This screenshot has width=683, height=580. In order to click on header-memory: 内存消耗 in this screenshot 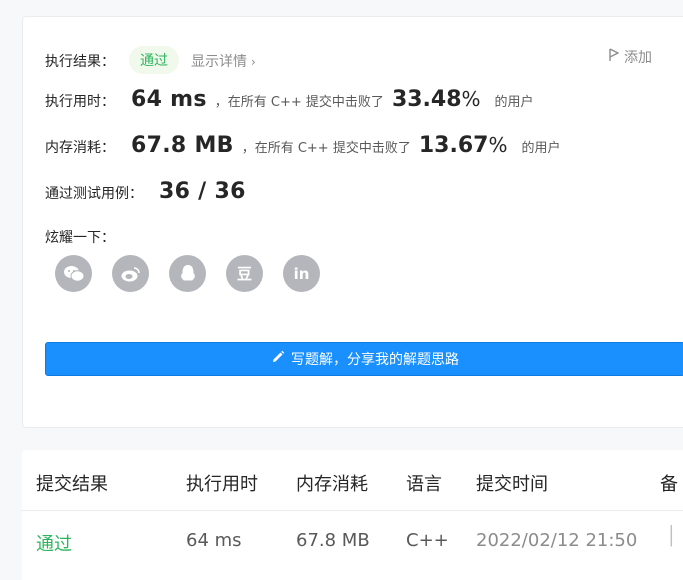, I will do `click(332, 484)`.